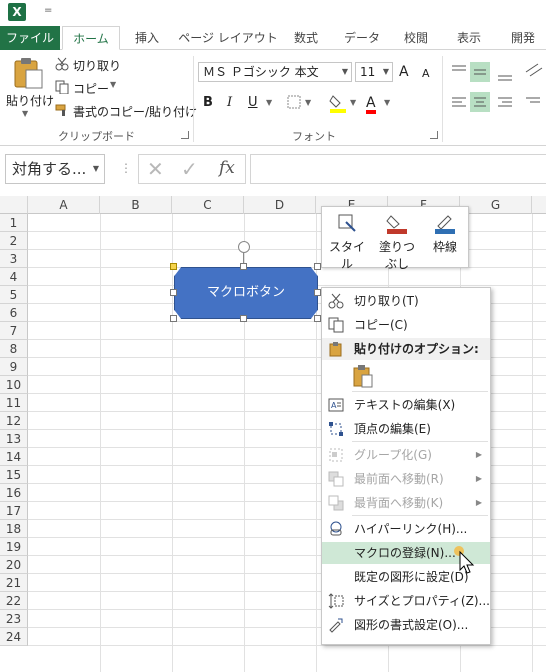  I want to click on menu-item-edit-points: 頂点の編集(E), so click(406, 429).